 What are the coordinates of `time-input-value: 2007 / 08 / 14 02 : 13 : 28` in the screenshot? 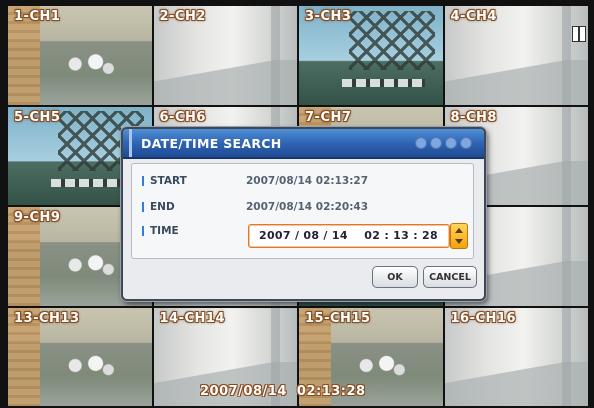 It's located at (348, 235).